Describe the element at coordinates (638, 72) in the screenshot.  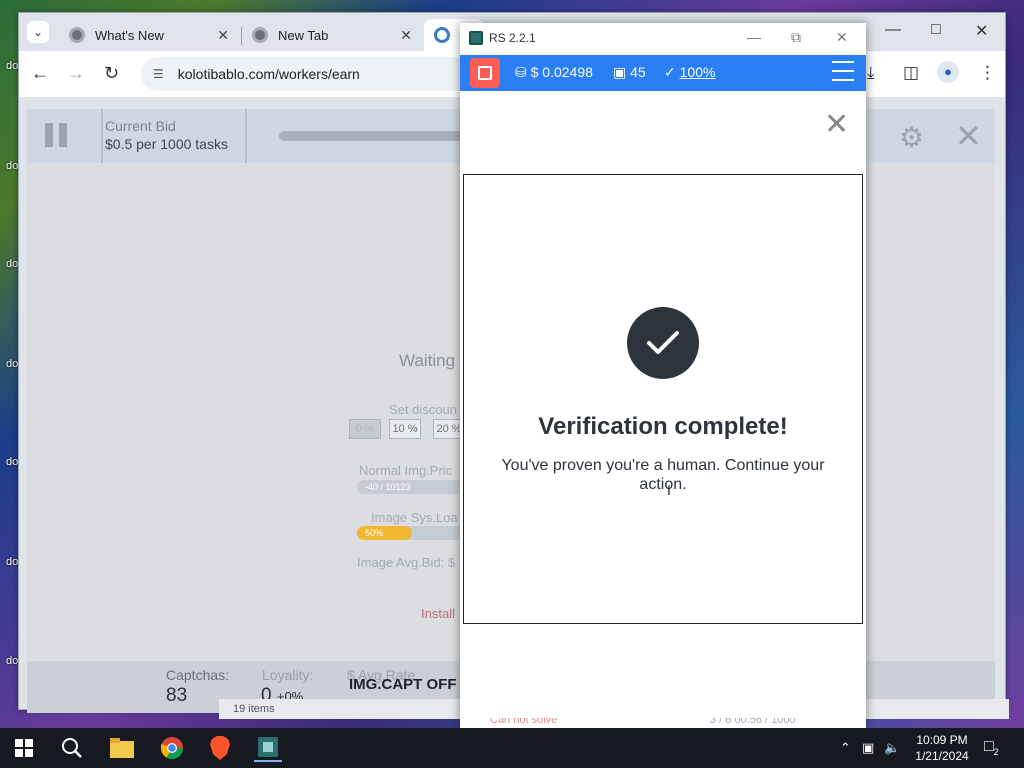
I see `images-value: 45` at that location.